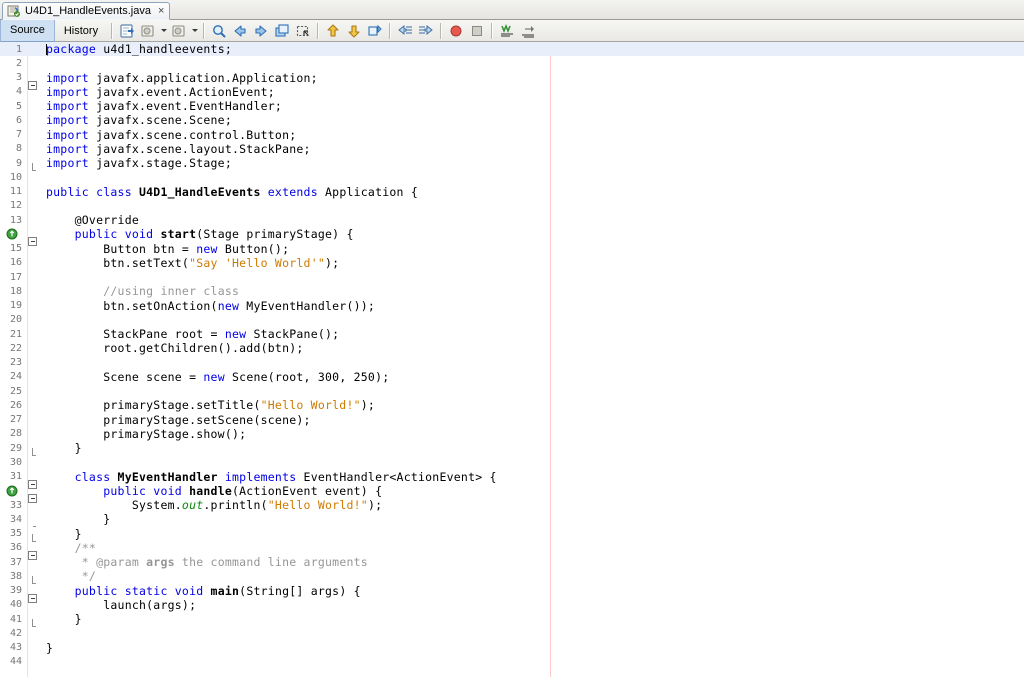 Image resolution: width=1024 pixels, height=677 pixels. Describe the element at coordinates (86, 11) in the screenshot. I see `document-tab-u4d1-handleevents: U4D1_HandleEvents.java ×` at that location.